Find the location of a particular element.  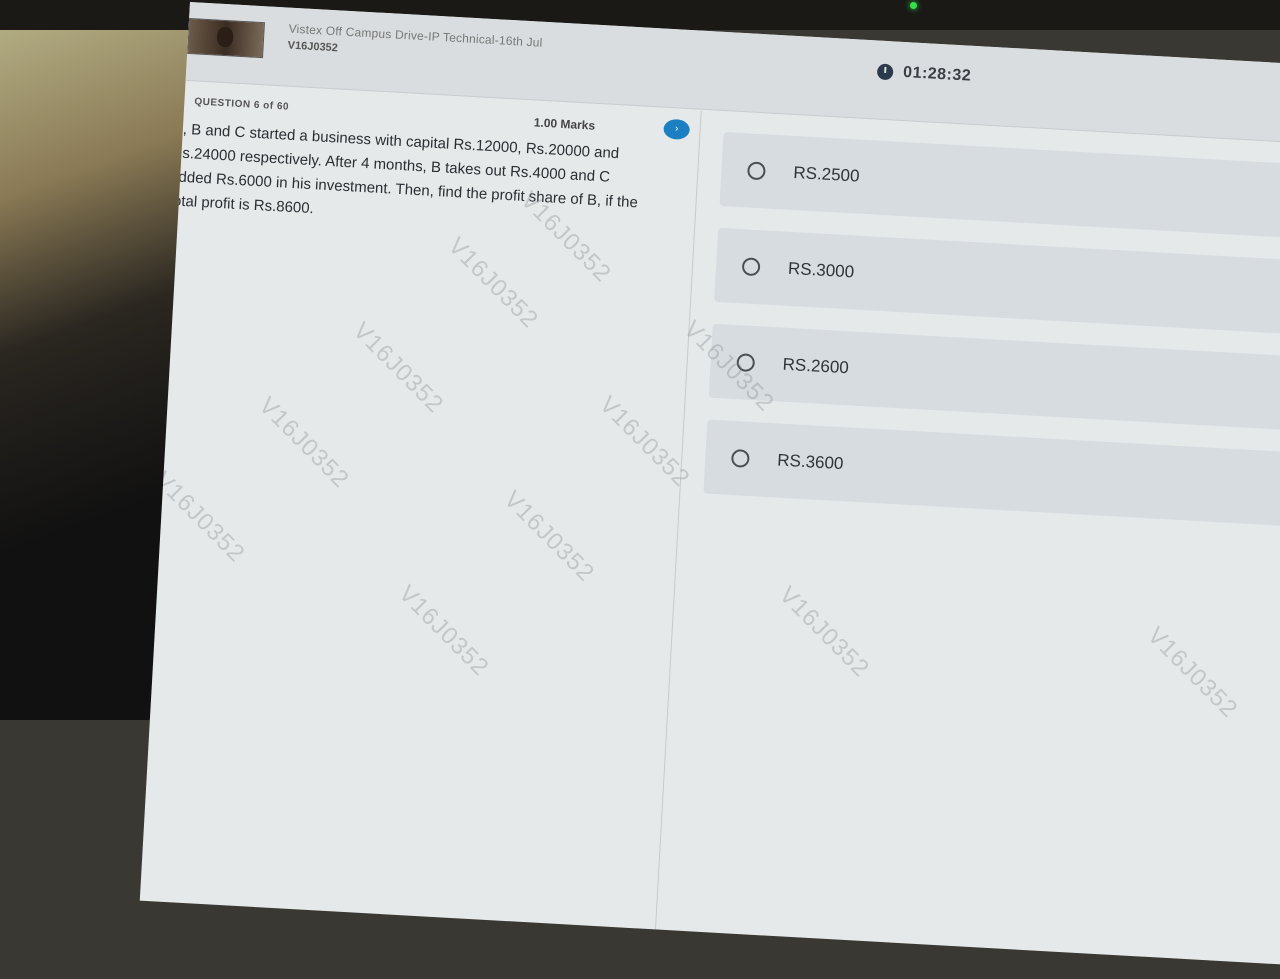

answer-option-3: RS.2600 is located at coordinates (994, 381).